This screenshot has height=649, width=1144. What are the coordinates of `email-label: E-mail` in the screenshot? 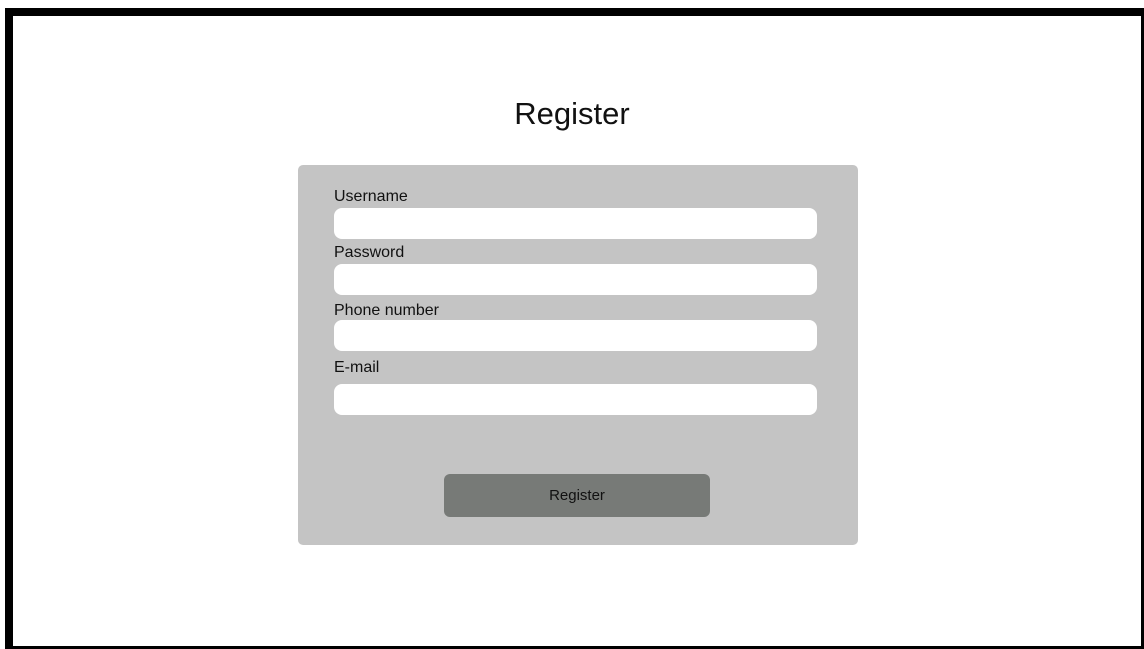 It's located at (357, 367).